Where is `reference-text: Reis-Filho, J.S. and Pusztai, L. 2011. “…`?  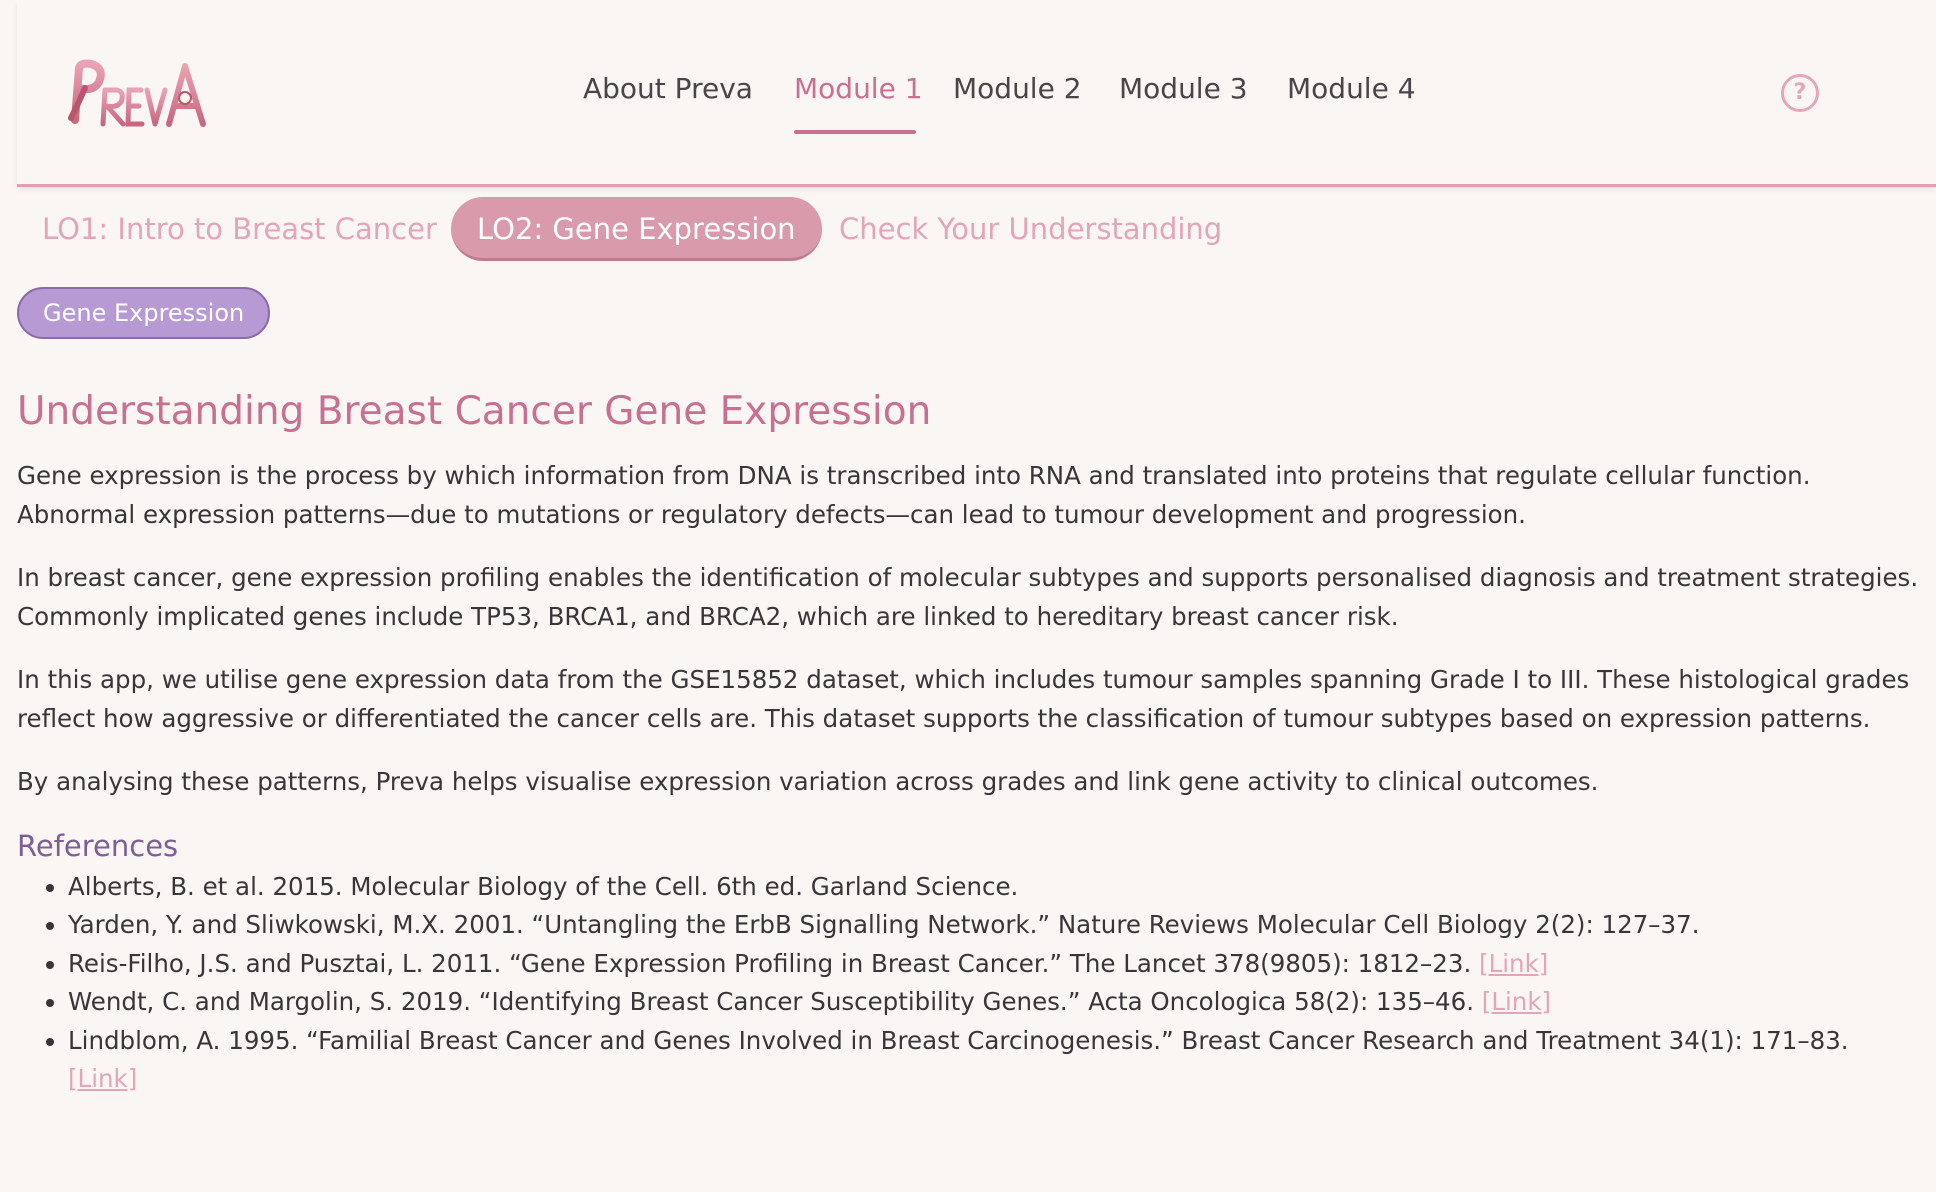 reference-text: Reis-Filho, J.S. and Pusztai, L. 2011. “… is located at coordinates (770, 963).